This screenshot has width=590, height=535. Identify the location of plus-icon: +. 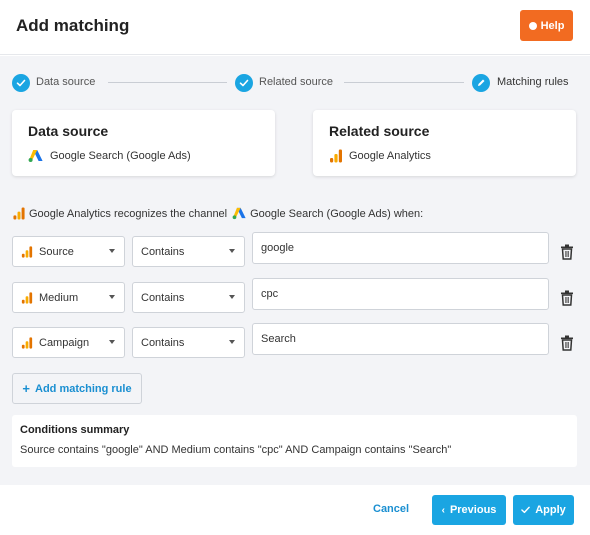
(26, 388).